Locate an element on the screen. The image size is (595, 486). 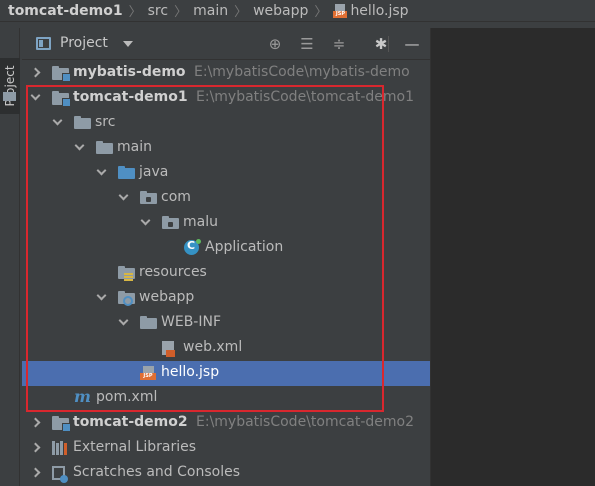
expand-all-icon: ☰ is located at coordinates (307, 44).